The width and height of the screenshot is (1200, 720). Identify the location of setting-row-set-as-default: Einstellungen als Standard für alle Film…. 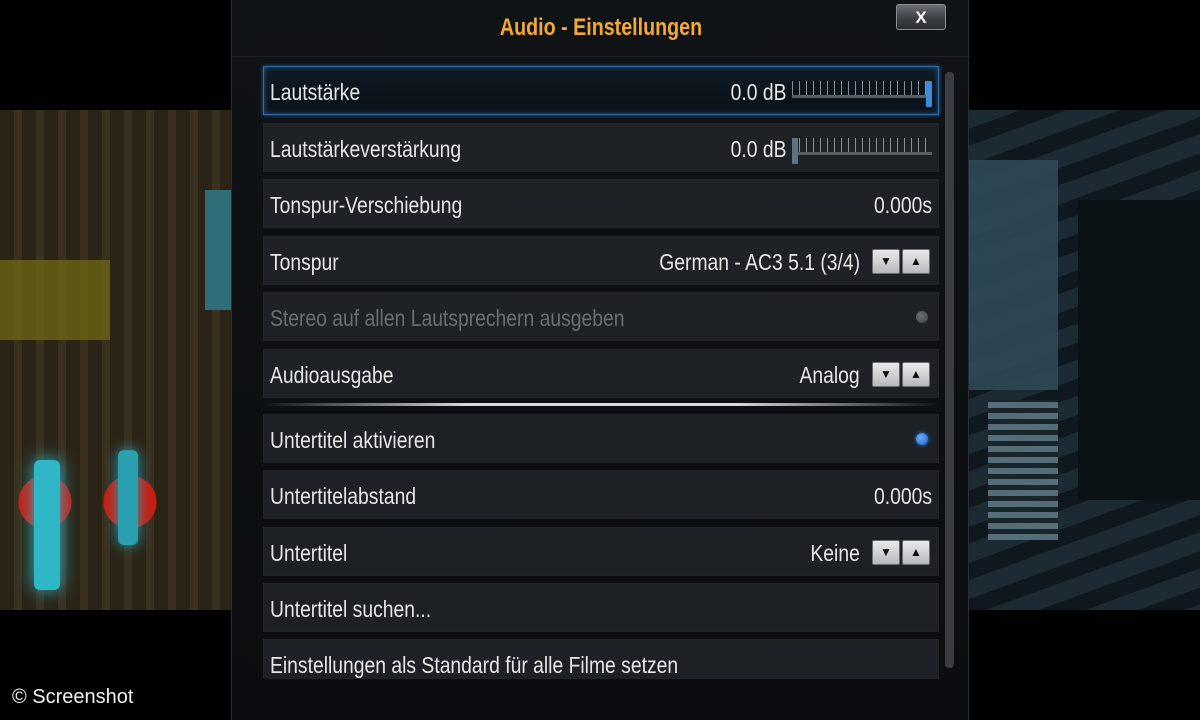
(601, 659).